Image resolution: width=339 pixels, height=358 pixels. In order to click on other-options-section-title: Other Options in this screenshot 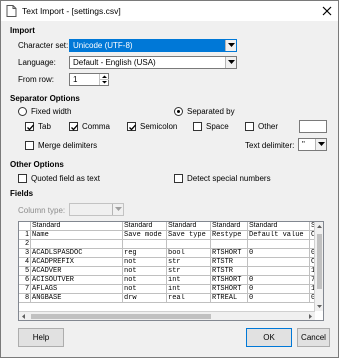, I will do `click(37, 164)`.